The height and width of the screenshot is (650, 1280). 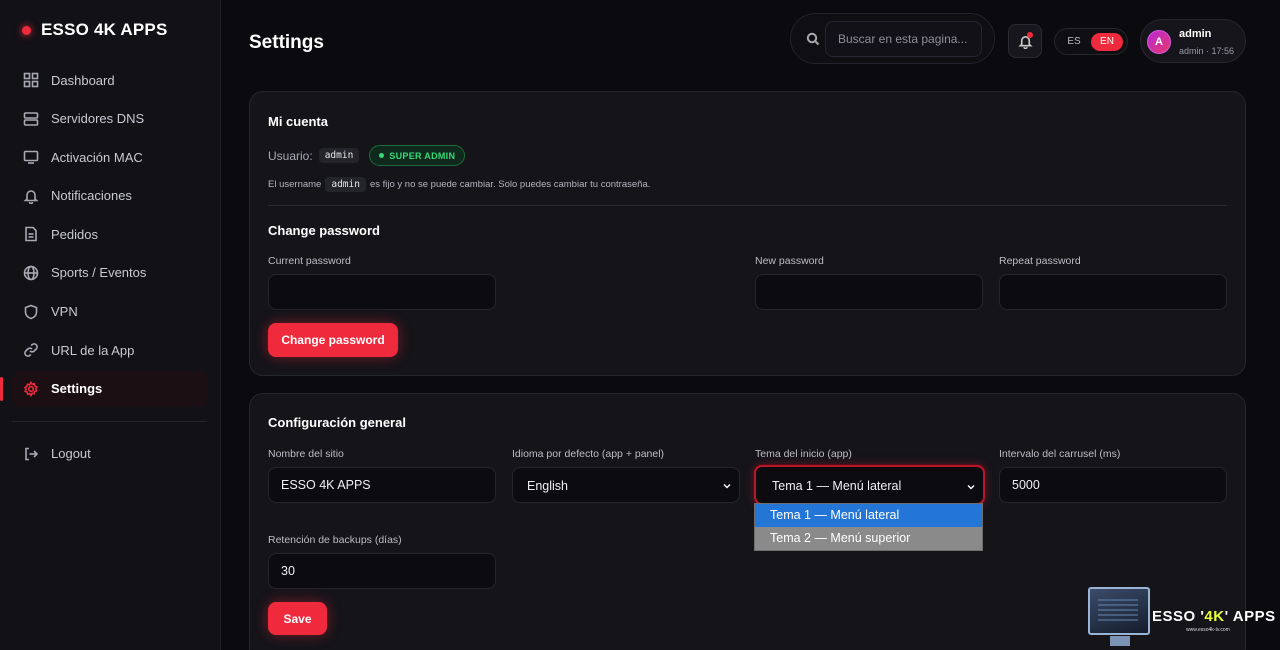 I want to click on sidebar-item-settings: Settings, so click(x=103, y=388).